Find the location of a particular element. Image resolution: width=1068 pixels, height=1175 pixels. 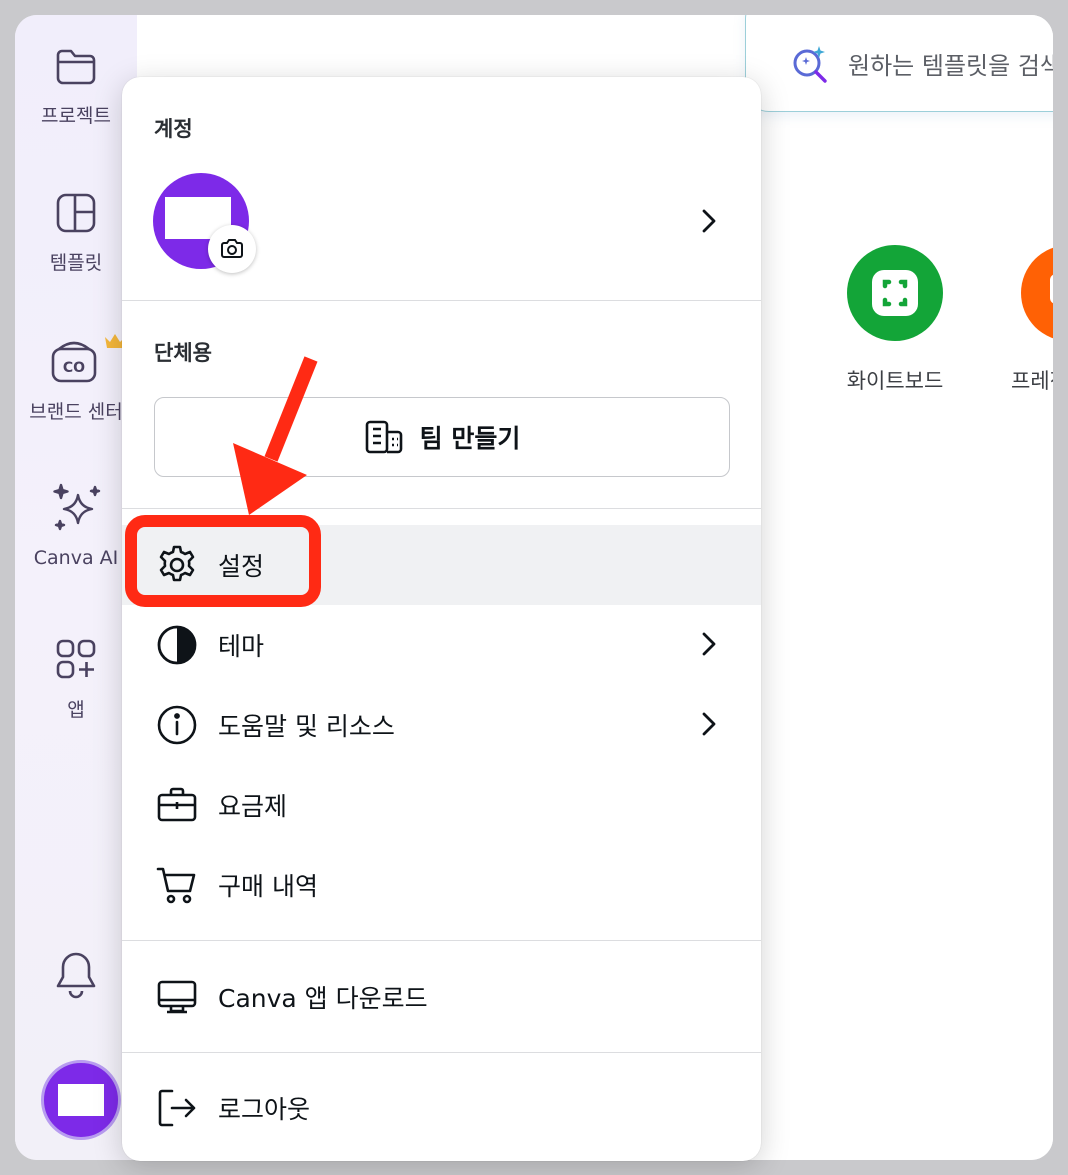

sidebar-item-label: 프로젝트 is located at coordinates (76, 116).